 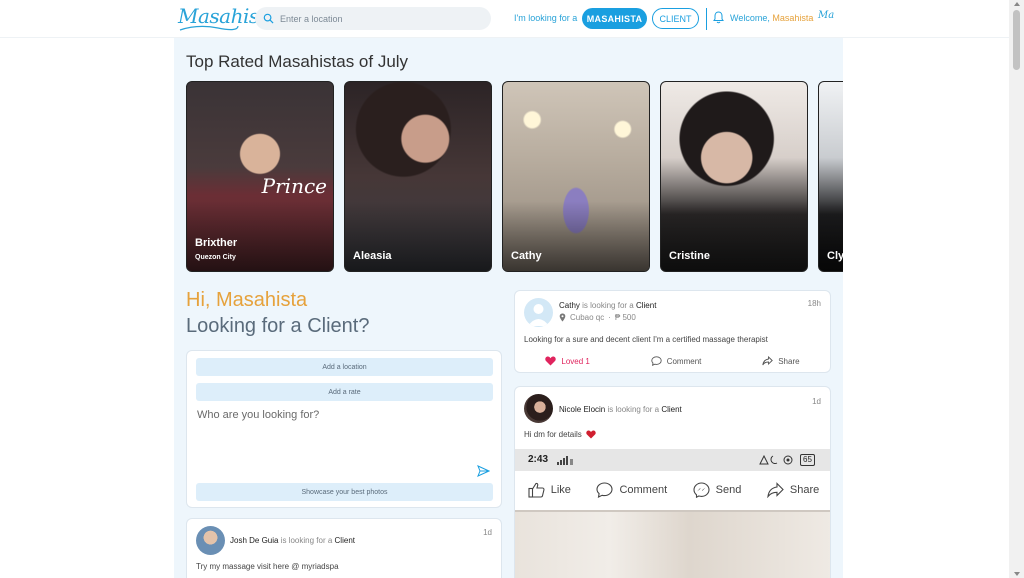 I want to click on share-label: Share, so click(x=789, y=361).